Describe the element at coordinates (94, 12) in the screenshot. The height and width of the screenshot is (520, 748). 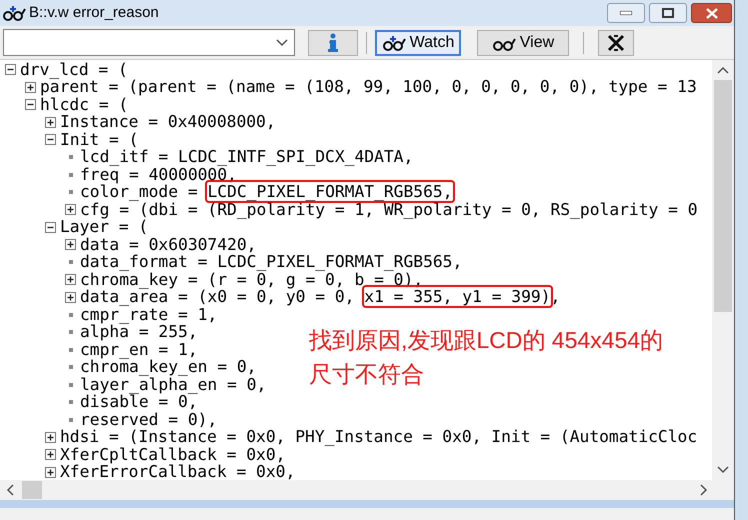
I see `window-title: B::v.w error_reason` at that location.